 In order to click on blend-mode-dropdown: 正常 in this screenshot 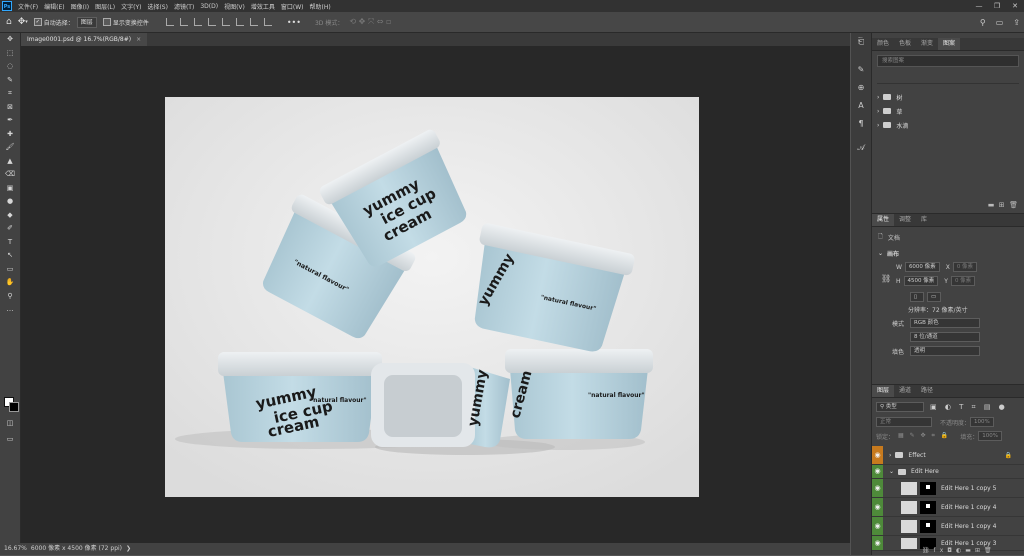, I will do `click(904, 422)`.